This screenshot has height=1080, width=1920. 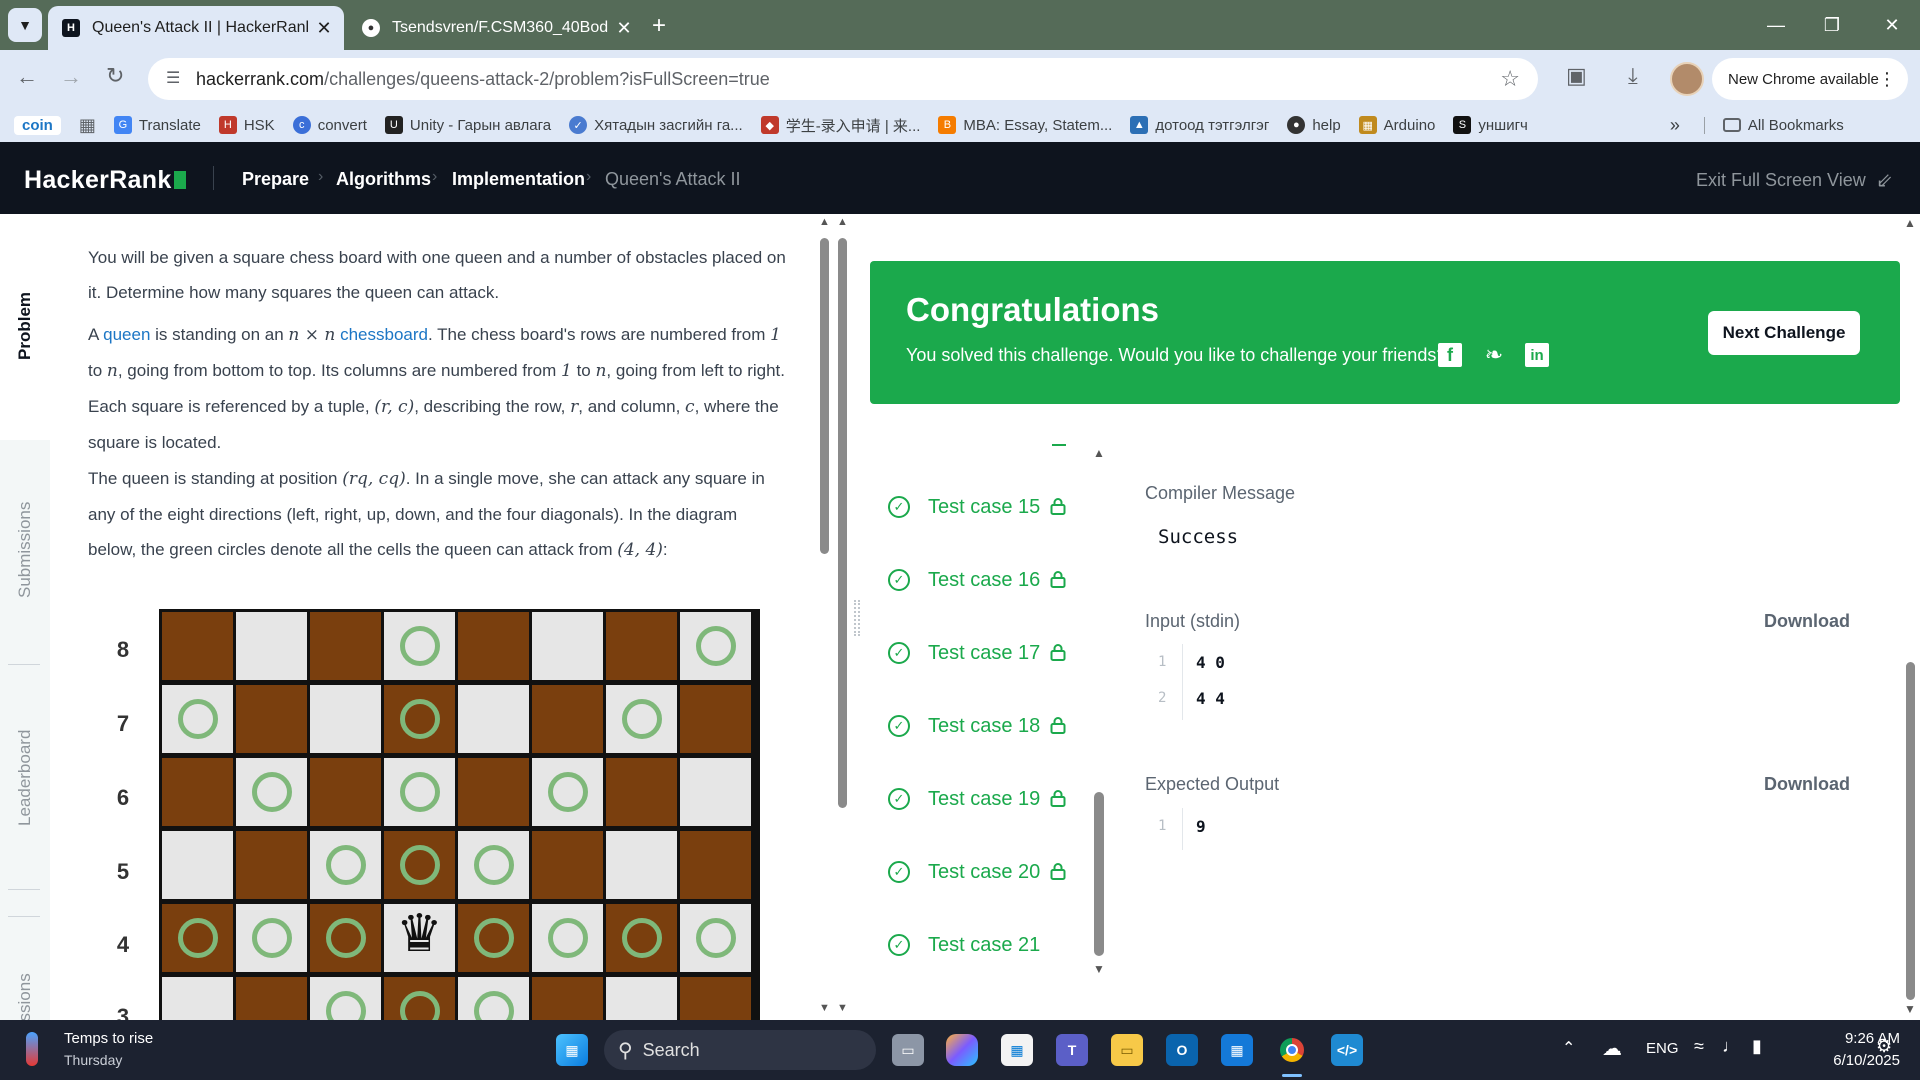 What do you see at coordinates (1884, 1046) in the screenshot?
I see `notification-icon: ⚙` at bounding box center [1884, 1046].